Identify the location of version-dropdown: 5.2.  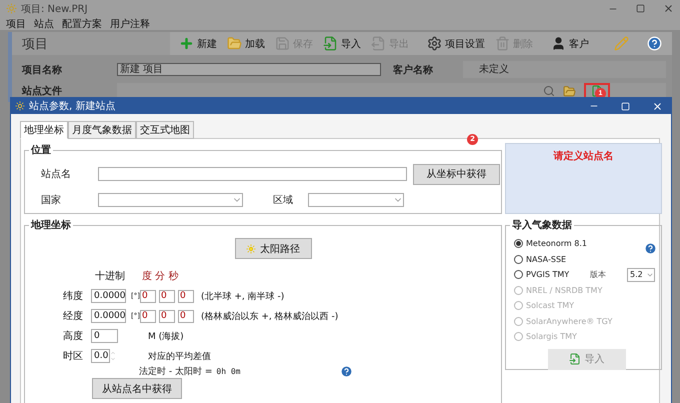
(641, 275).